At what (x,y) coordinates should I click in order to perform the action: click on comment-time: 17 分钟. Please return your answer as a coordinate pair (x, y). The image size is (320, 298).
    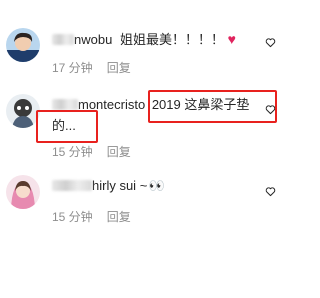
    Looking at the image, I should click on (72, 68).